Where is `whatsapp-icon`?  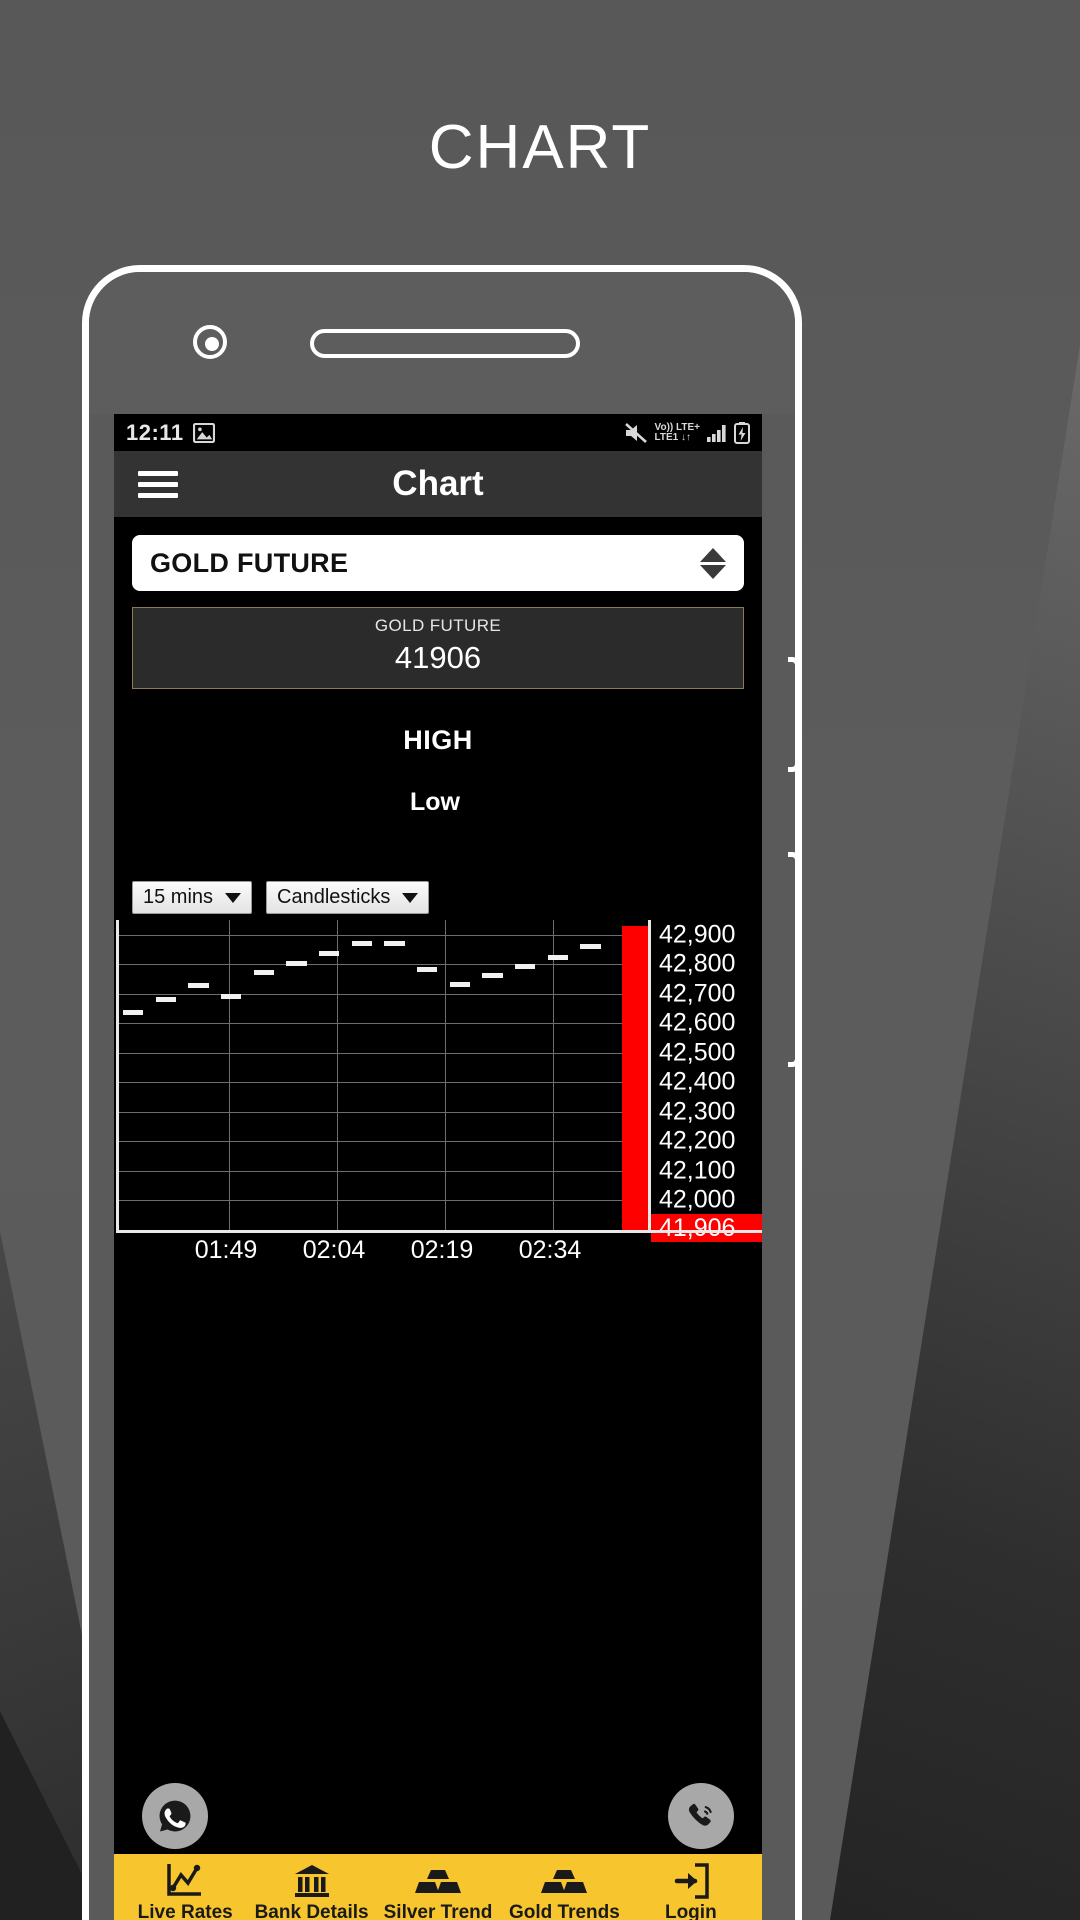
whatsapp-icon is located at coordinates (175, 1816).